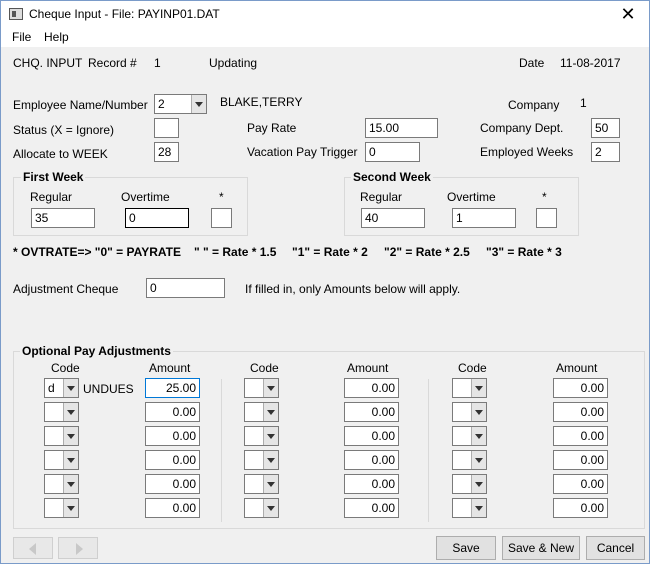 Image resolution: width=650 pixels, height=564 pixels. What do you see at coordinates (541, 548) in the screenshot?
I see `save-new-button: Save & New` at bounding box center [541, 548].